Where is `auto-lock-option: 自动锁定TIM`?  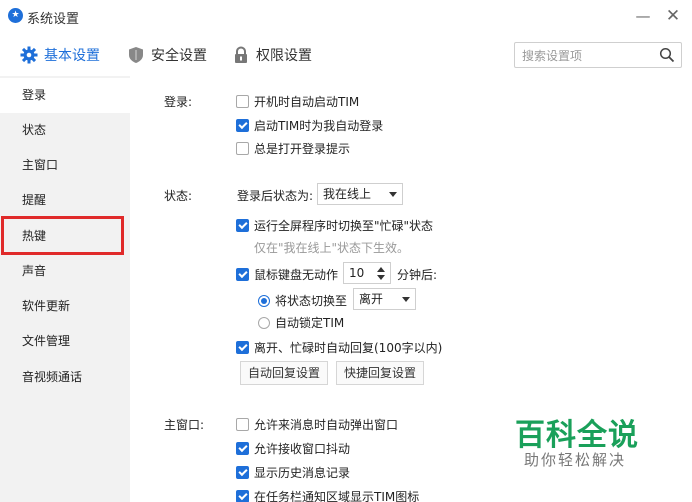 auto-lock-option: 自动锁定TIM is located at coordinates (301, 322).